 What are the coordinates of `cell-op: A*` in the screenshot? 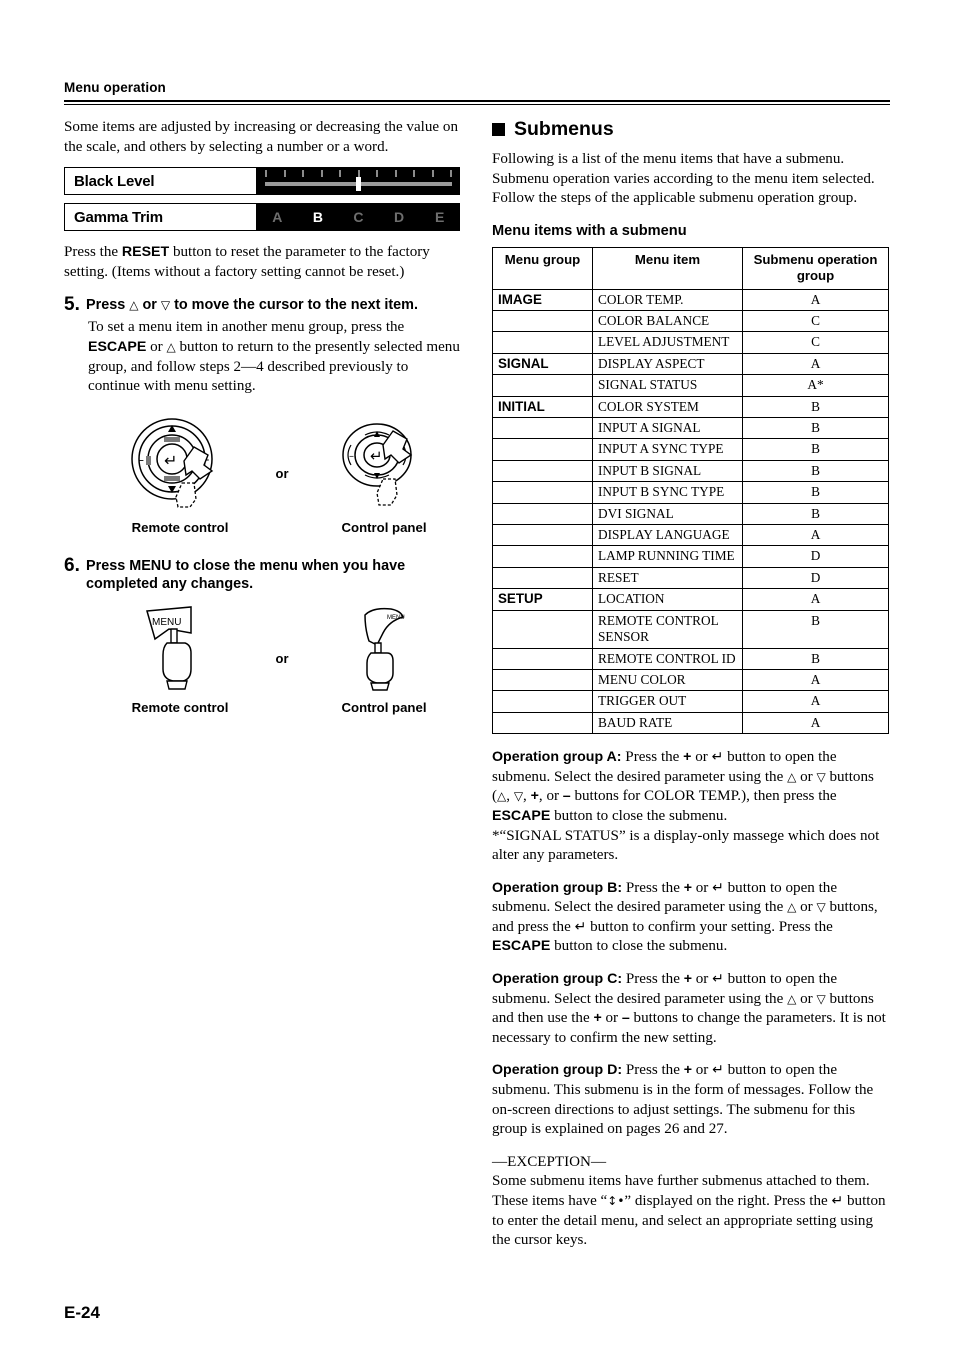 It's located at (815, 385).